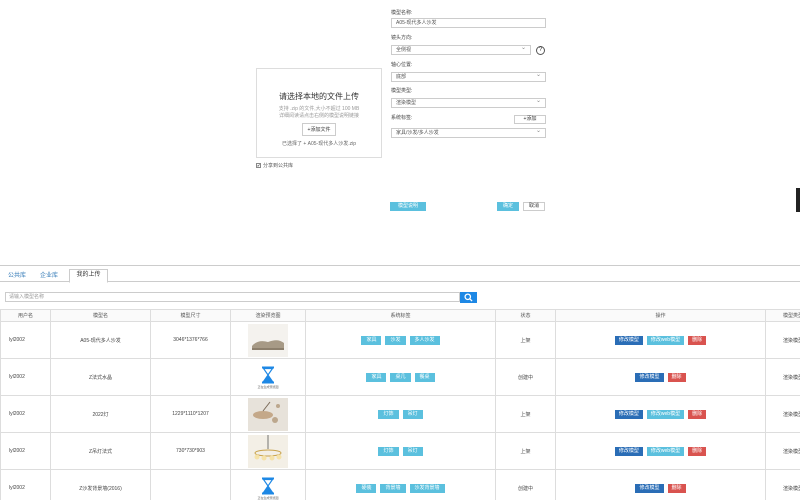 This screenshot has height=500, width=800. I want to click on system-tag: 沙发背景墙, so click(427, 488).